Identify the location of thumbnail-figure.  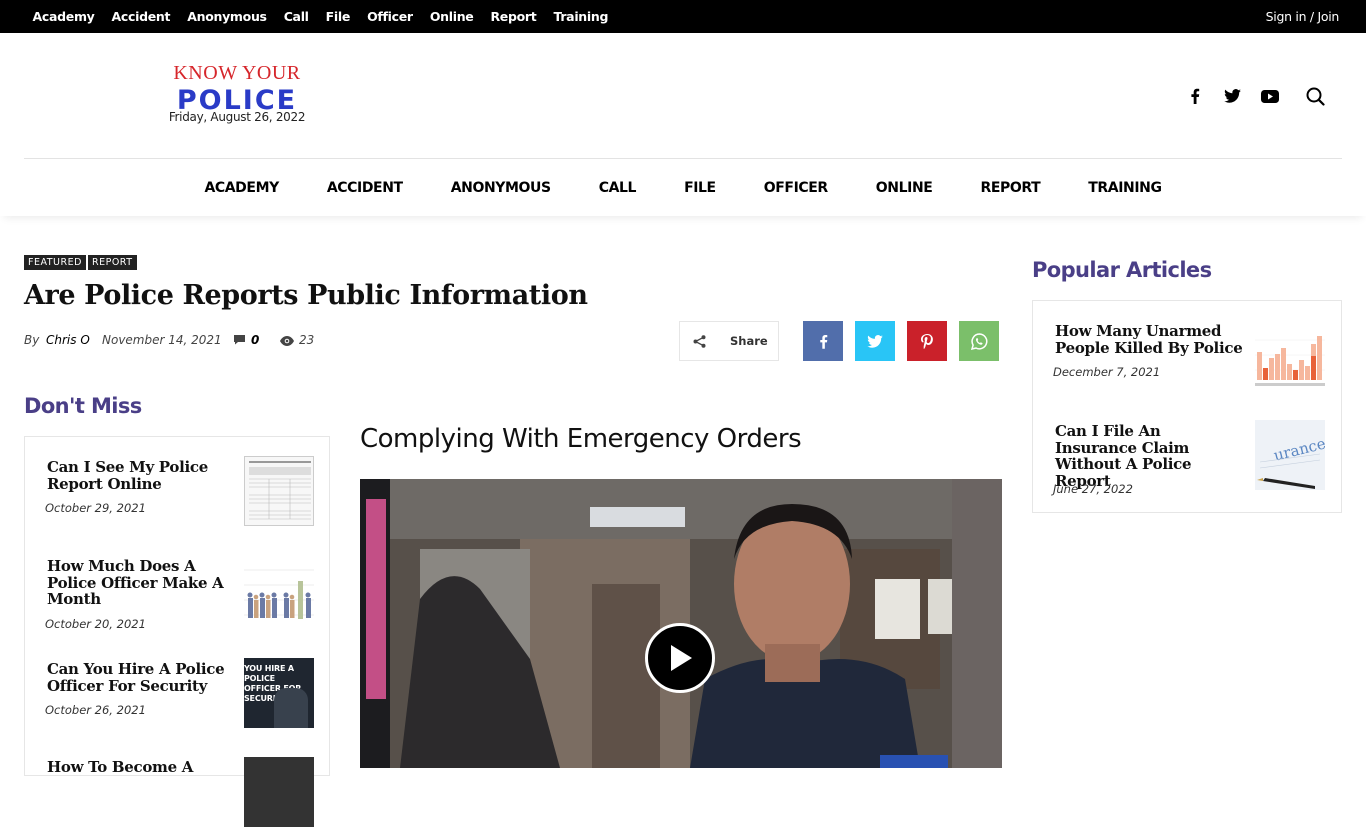
(291, 708).